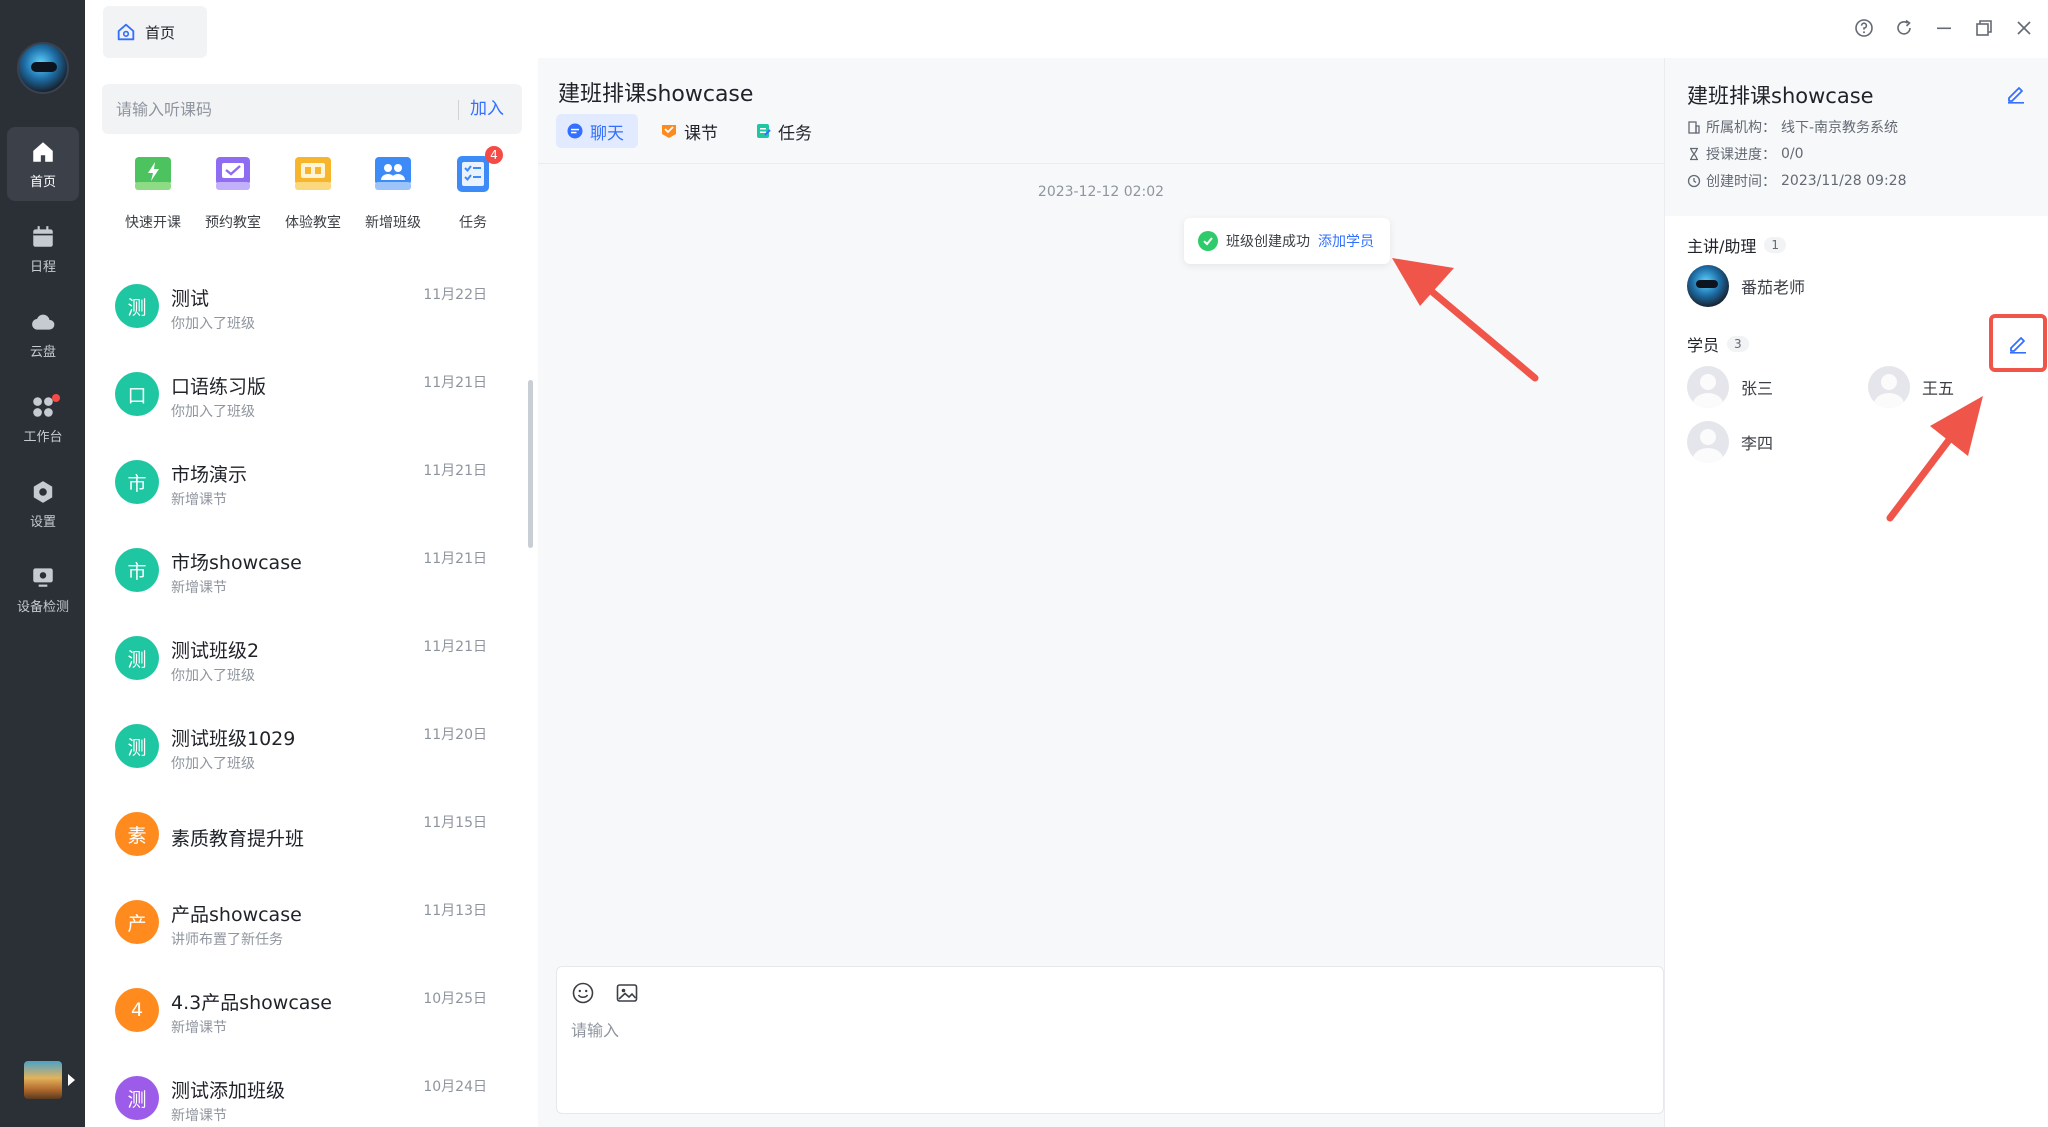 This screenshot has width=2048, height=1127. Describe the element at coordinates (764, 131) in the screenshot. I see `task-doc-icon` at that location.